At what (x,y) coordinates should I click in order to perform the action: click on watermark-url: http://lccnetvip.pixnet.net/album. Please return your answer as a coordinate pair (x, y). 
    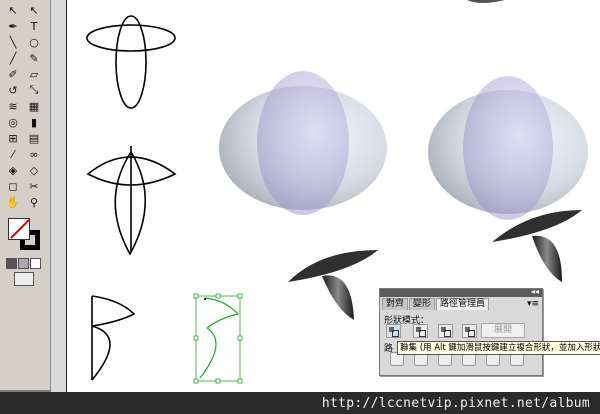
    Looking at the image, I should click on (455, 403).